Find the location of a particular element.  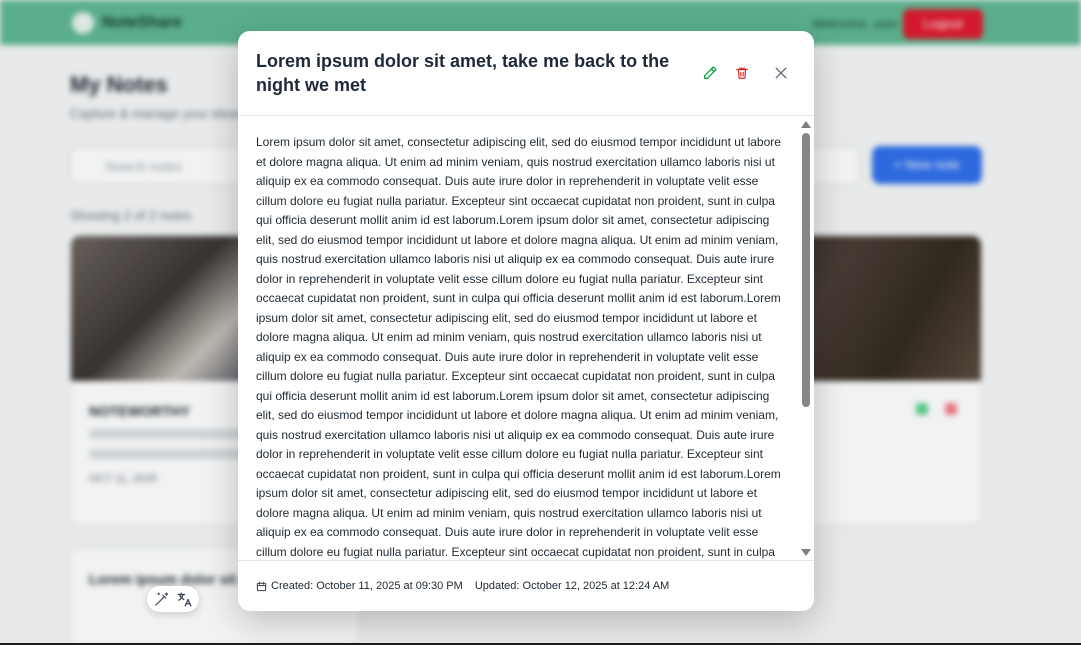

calendar-icon is located at coordinates (261, 586).